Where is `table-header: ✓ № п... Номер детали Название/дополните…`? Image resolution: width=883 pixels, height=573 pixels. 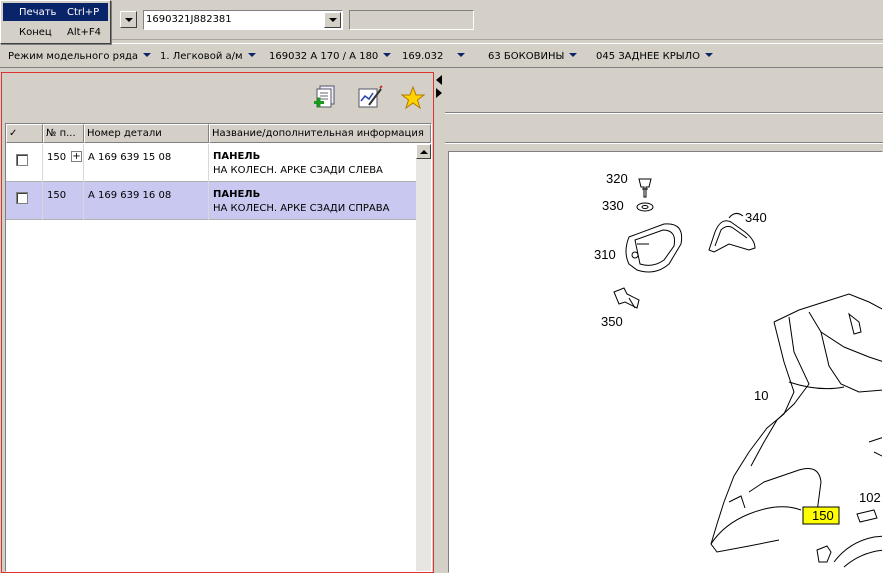 table-header: ✓ № п... Номер детали Название/дополните… is located at coordinates (218, 133).